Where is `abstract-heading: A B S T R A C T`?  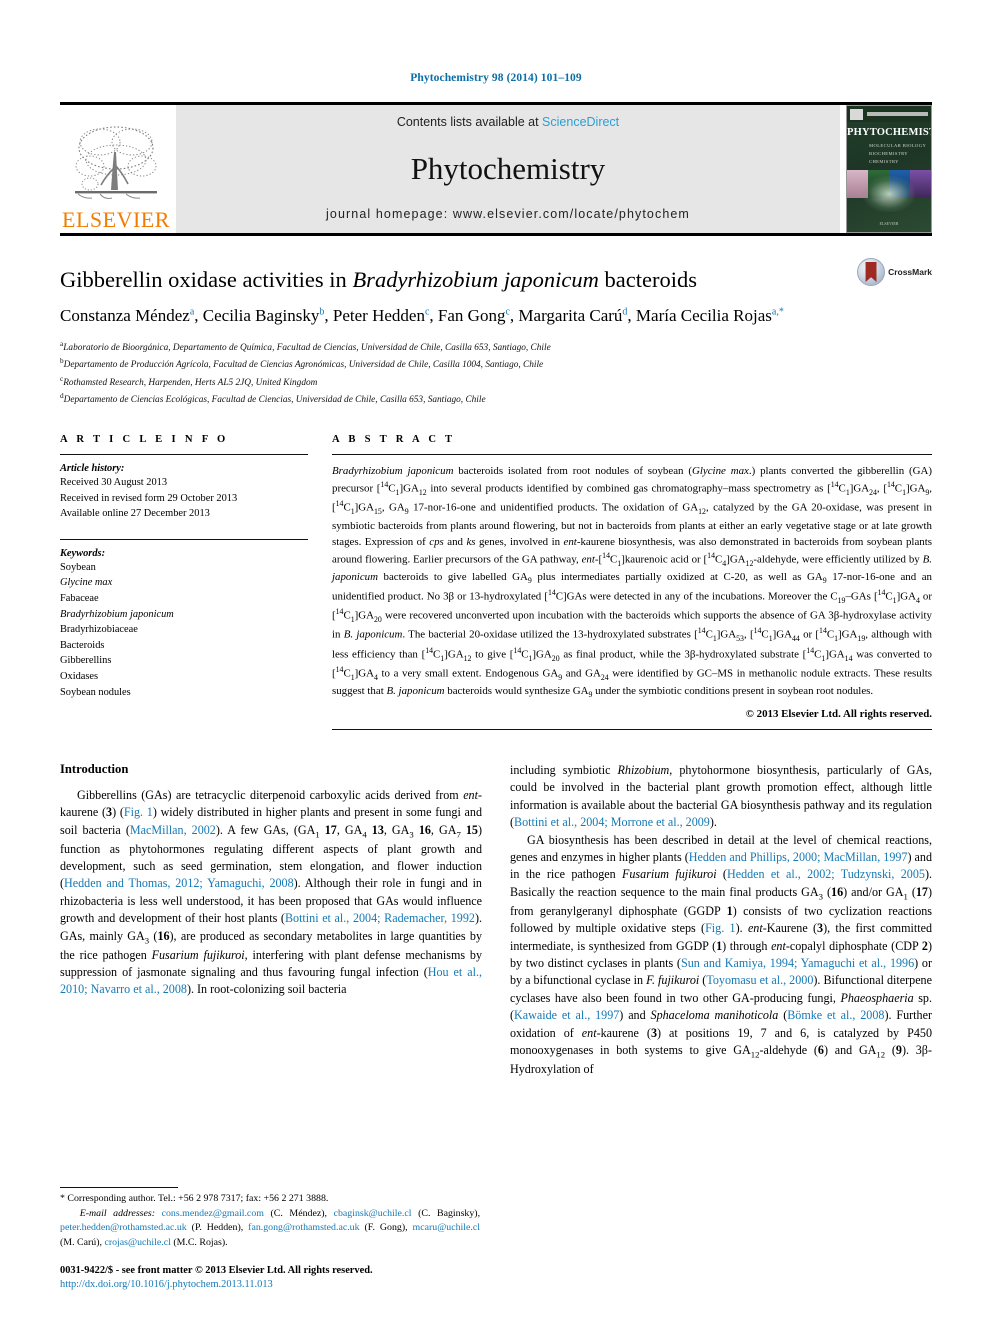 abstract-heading: A B S T R A C T is located at coordinates (394, 439).